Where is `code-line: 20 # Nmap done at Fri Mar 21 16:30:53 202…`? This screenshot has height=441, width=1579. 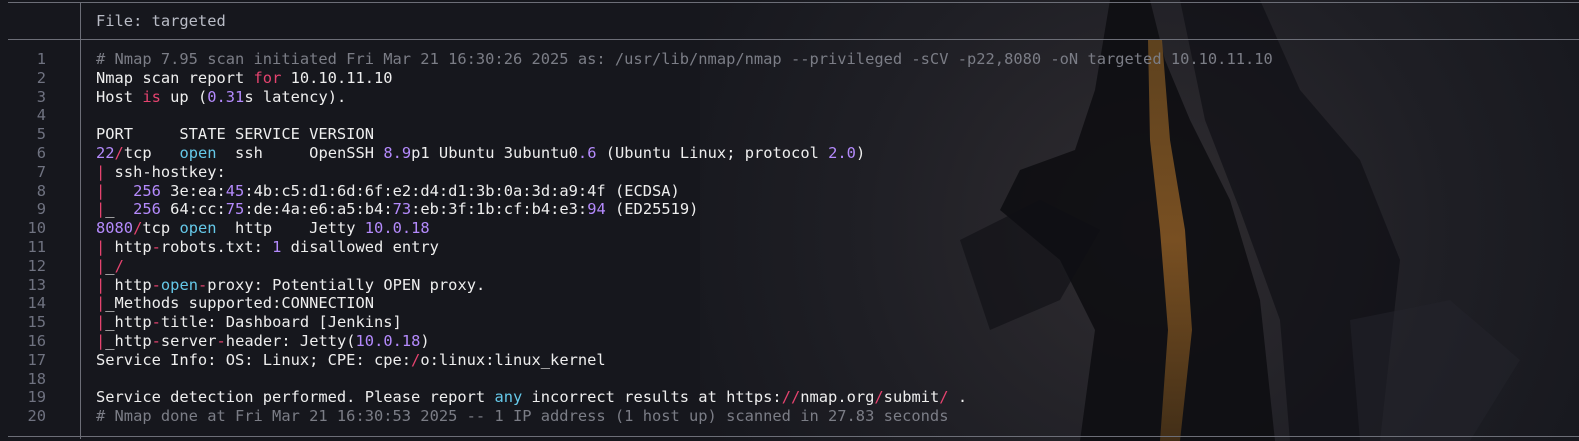 code-line: 20 # Nmap done at Fri Mar 21 16:30:53 202… is located at coordinates (789, 416).